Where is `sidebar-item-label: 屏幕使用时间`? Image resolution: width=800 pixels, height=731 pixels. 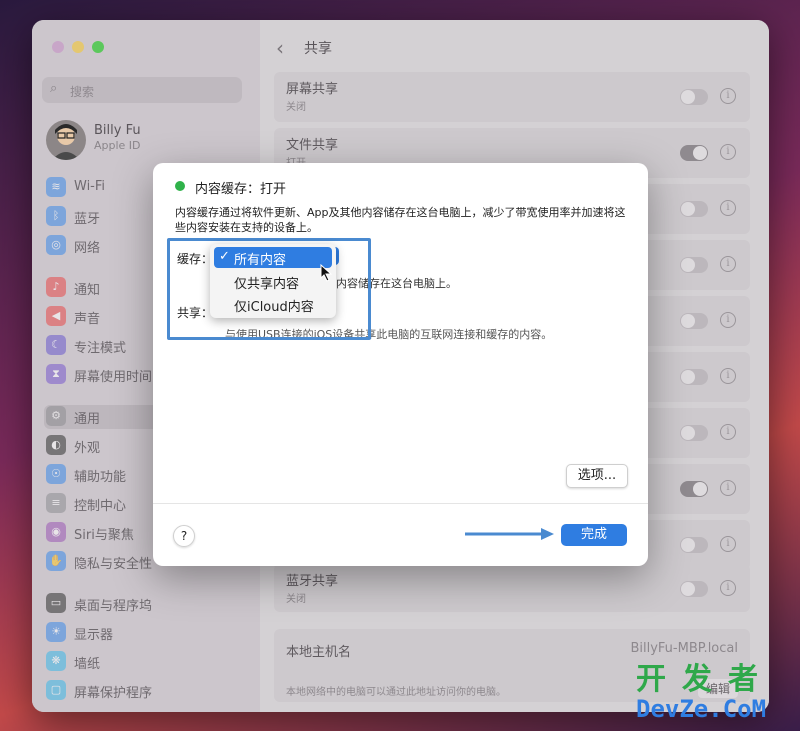
sidebar-item-label: 屏幕使用时间 is located at coordinates (113, 377).